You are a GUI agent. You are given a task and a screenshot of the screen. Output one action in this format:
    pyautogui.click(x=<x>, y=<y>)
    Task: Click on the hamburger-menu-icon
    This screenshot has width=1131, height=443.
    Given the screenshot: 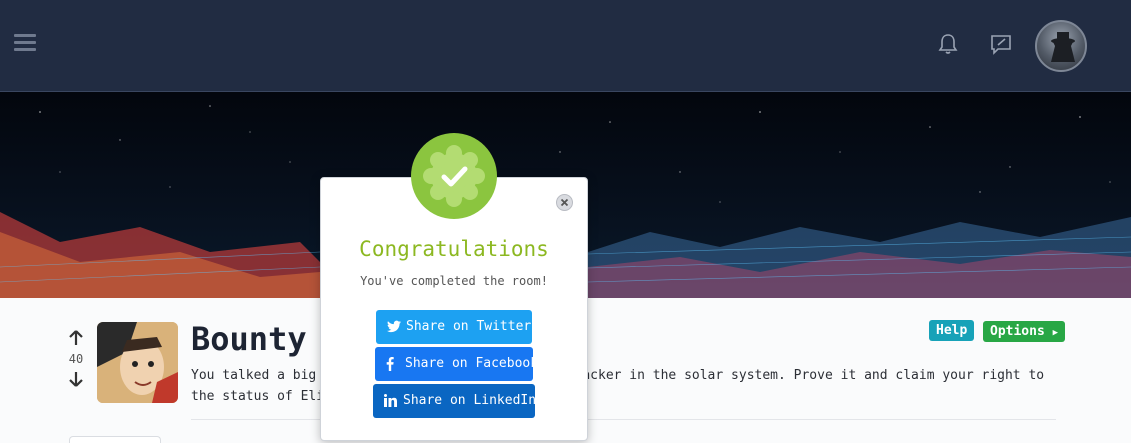 What is the action you would take?
    pyautogui.click(x=25, y=44)
    